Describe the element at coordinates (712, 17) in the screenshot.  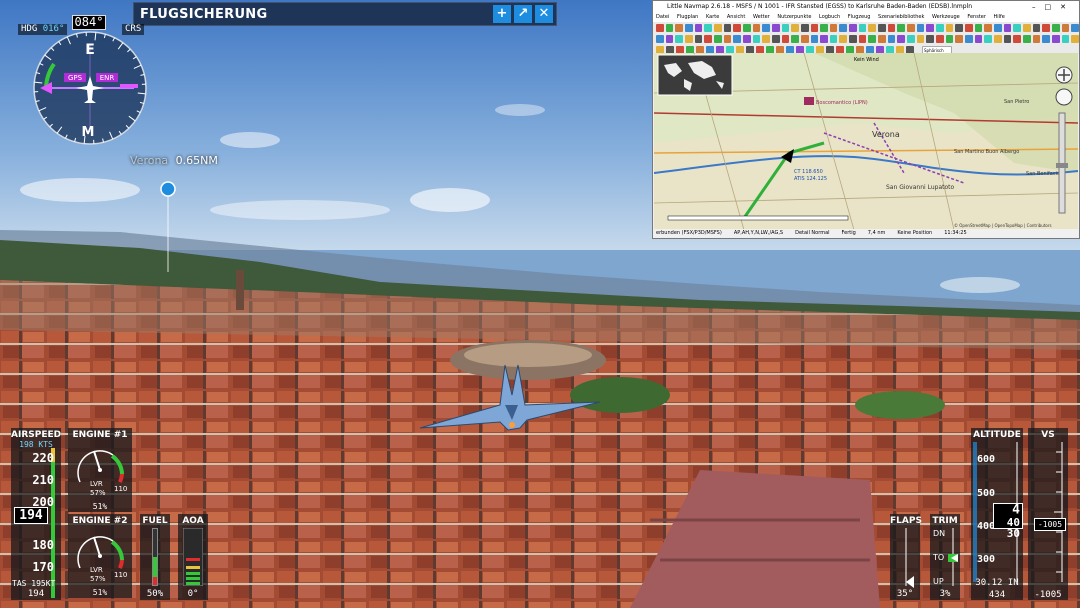
I see `lnm-menu-karte: Karte` at that location.